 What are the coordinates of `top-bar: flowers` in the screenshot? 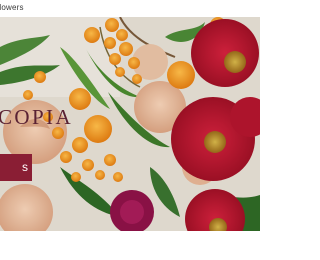 It's located at (130, 8).